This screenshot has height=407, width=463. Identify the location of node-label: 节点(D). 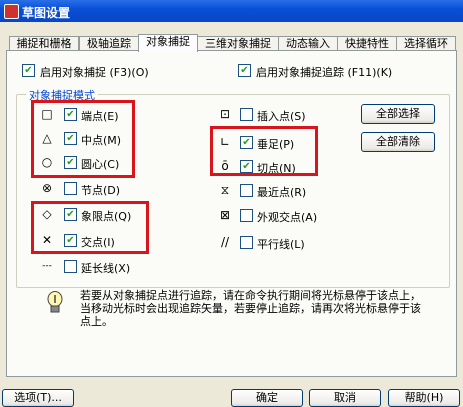
(101, 190).